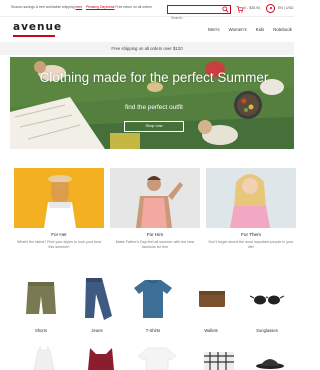  Describe the element at coordinates (286, 8) in the screenshot. I see `language-currency: EN | USD` at that location.